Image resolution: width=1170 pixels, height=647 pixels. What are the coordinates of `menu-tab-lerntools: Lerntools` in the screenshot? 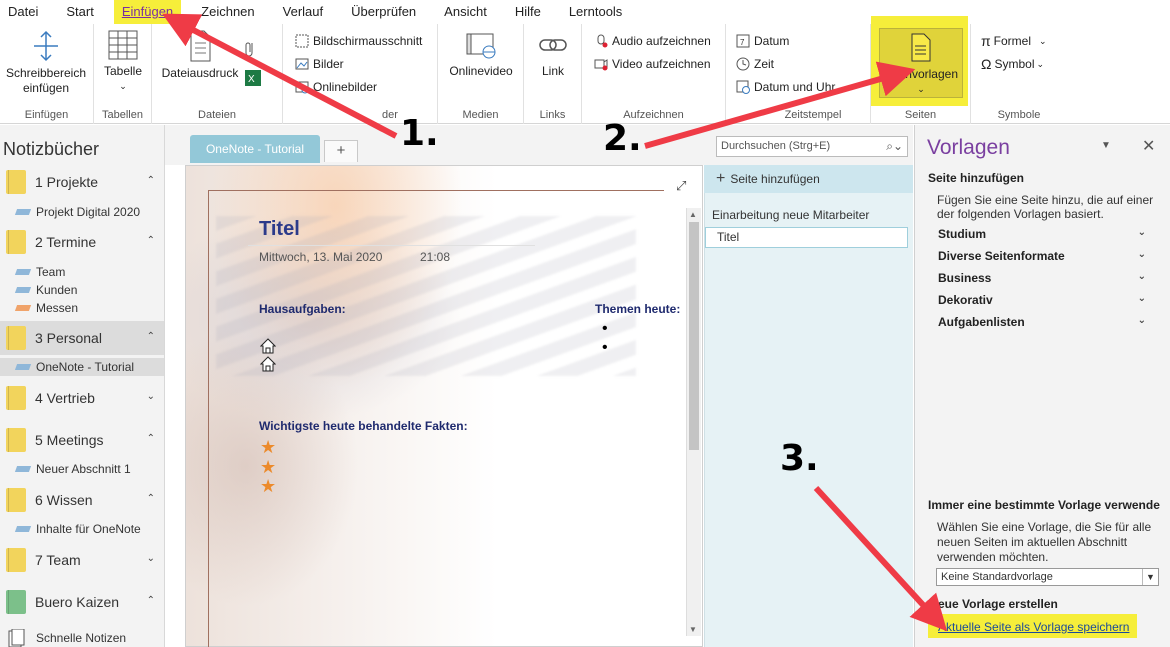 It's located at (595, 12).